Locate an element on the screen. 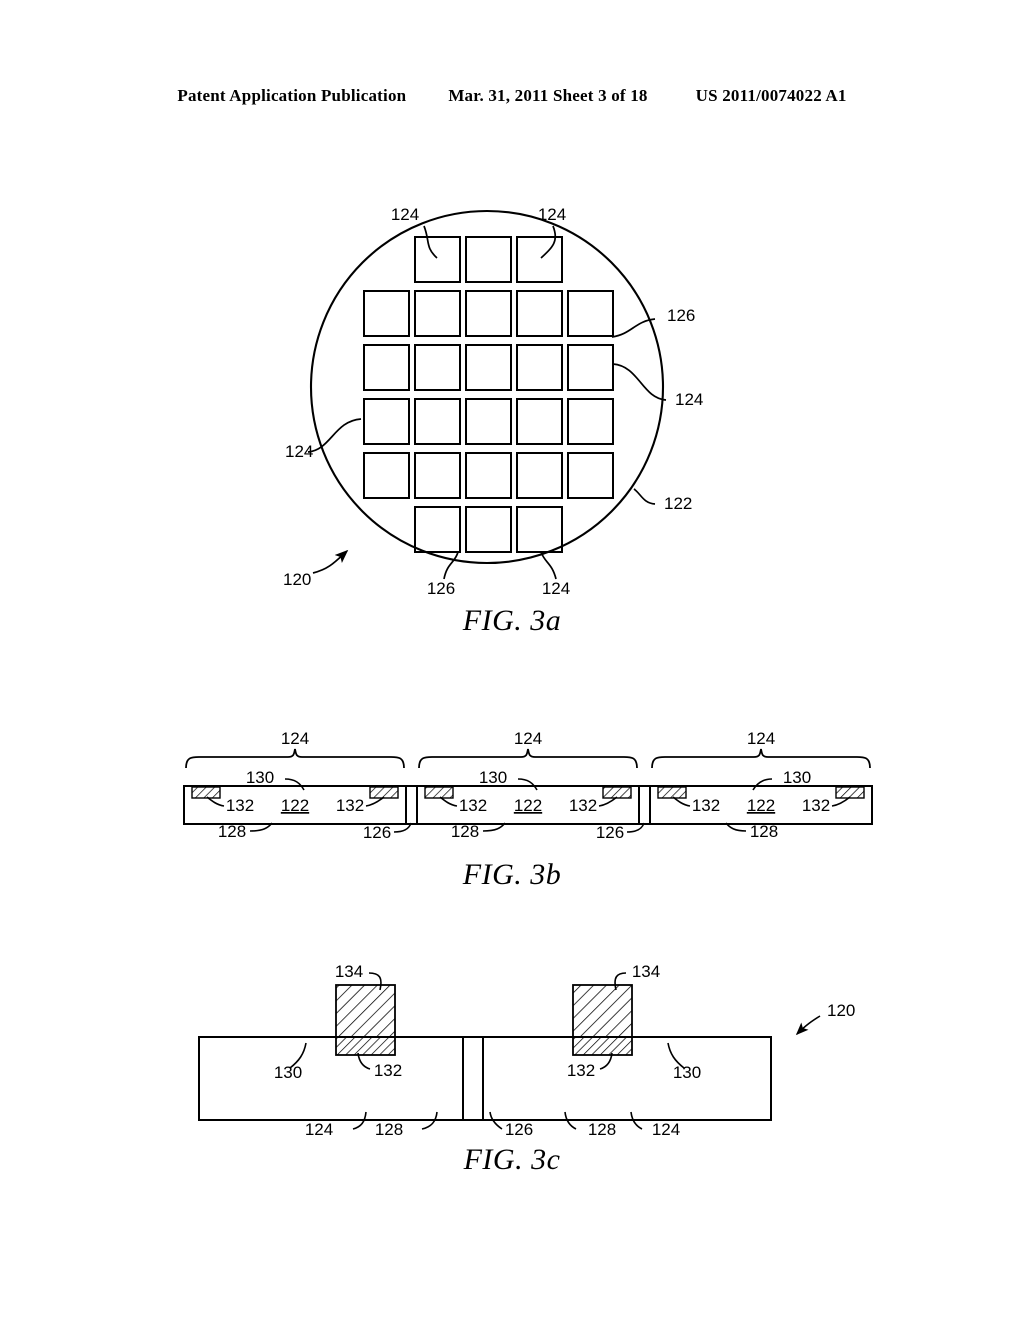  leader-120-arrow is located at coordinates (330, 561).